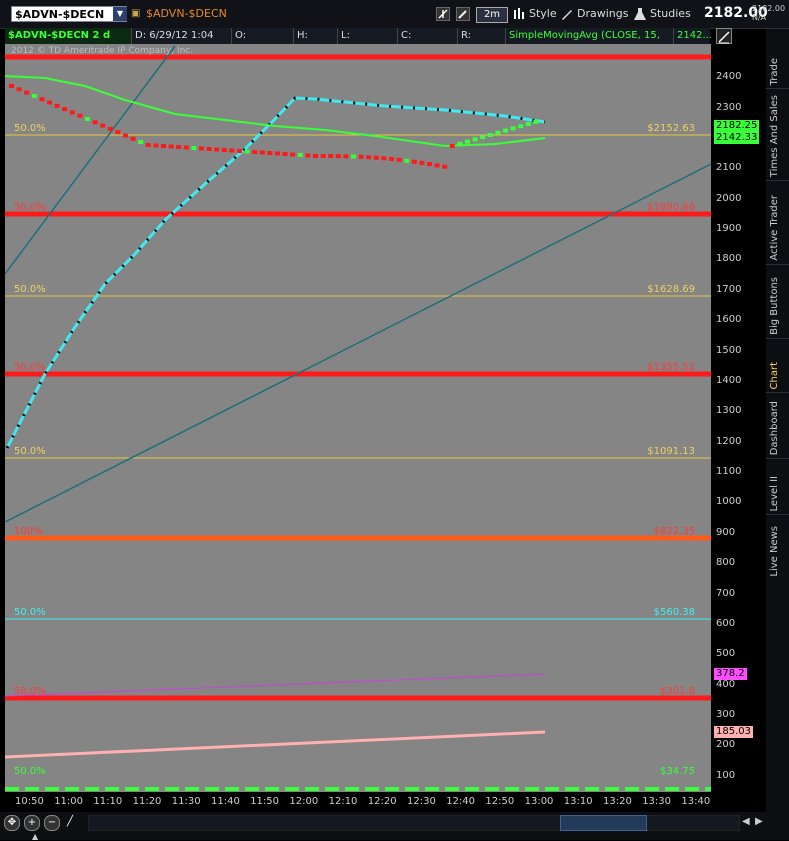 This screenshot has height=841, width=789. I want to click on studies-button: Studies, so click(662, 14).